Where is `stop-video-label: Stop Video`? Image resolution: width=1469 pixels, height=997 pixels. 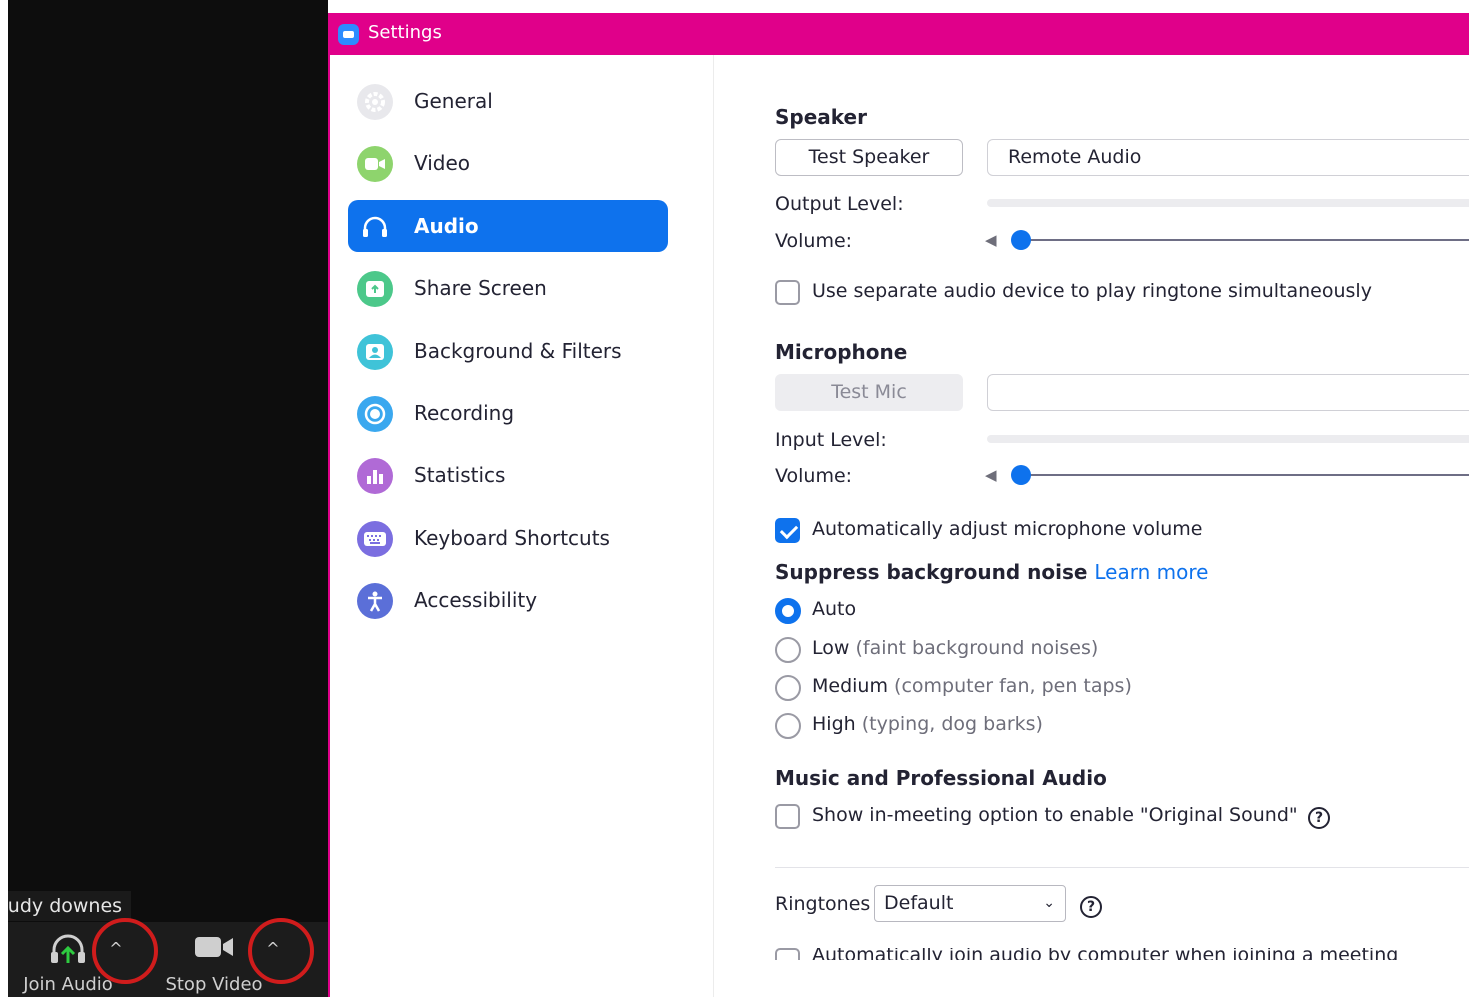 stop-video-label: Stop Video is located at coordinates (214, 984).